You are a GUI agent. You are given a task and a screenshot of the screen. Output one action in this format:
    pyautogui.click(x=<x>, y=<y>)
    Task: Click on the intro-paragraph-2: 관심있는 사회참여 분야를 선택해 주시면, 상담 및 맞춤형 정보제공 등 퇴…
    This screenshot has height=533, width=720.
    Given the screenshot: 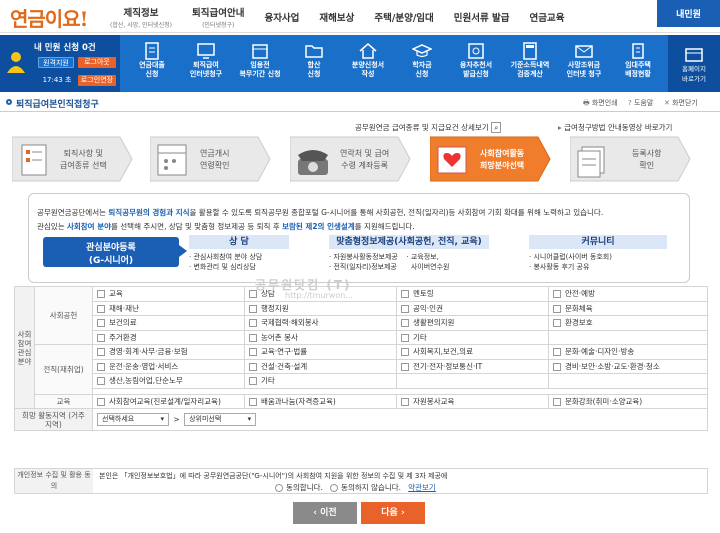 What is the action you would take?
    pyautogui.click(x=226, y=226)
    